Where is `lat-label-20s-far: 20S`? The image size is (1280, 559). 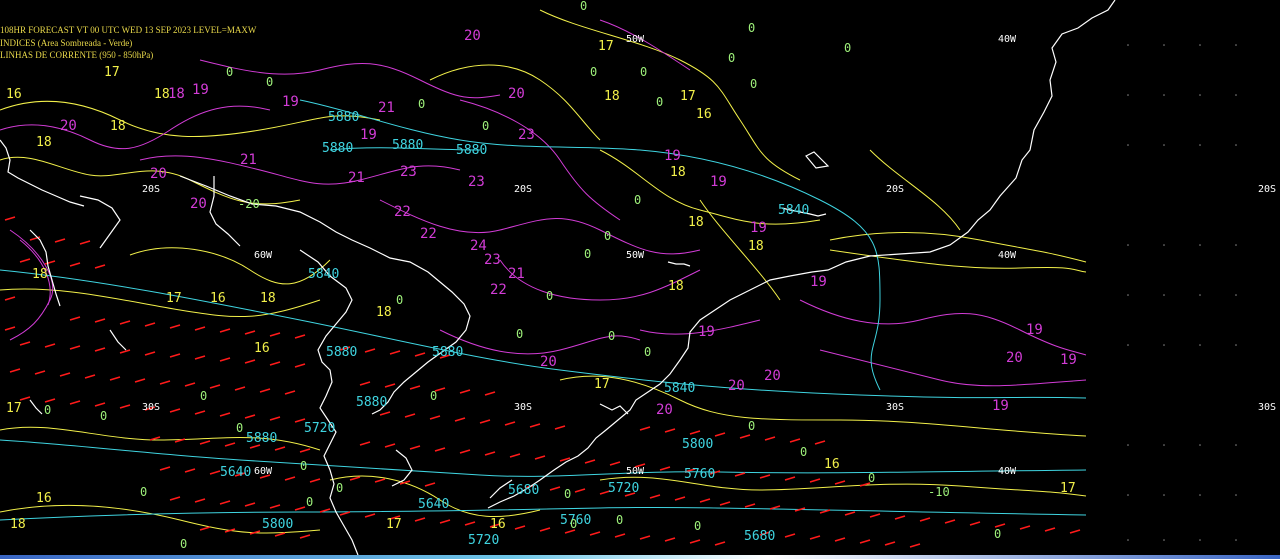 lat-label-20s-far: 20S is located at coordinates (1267, 189).